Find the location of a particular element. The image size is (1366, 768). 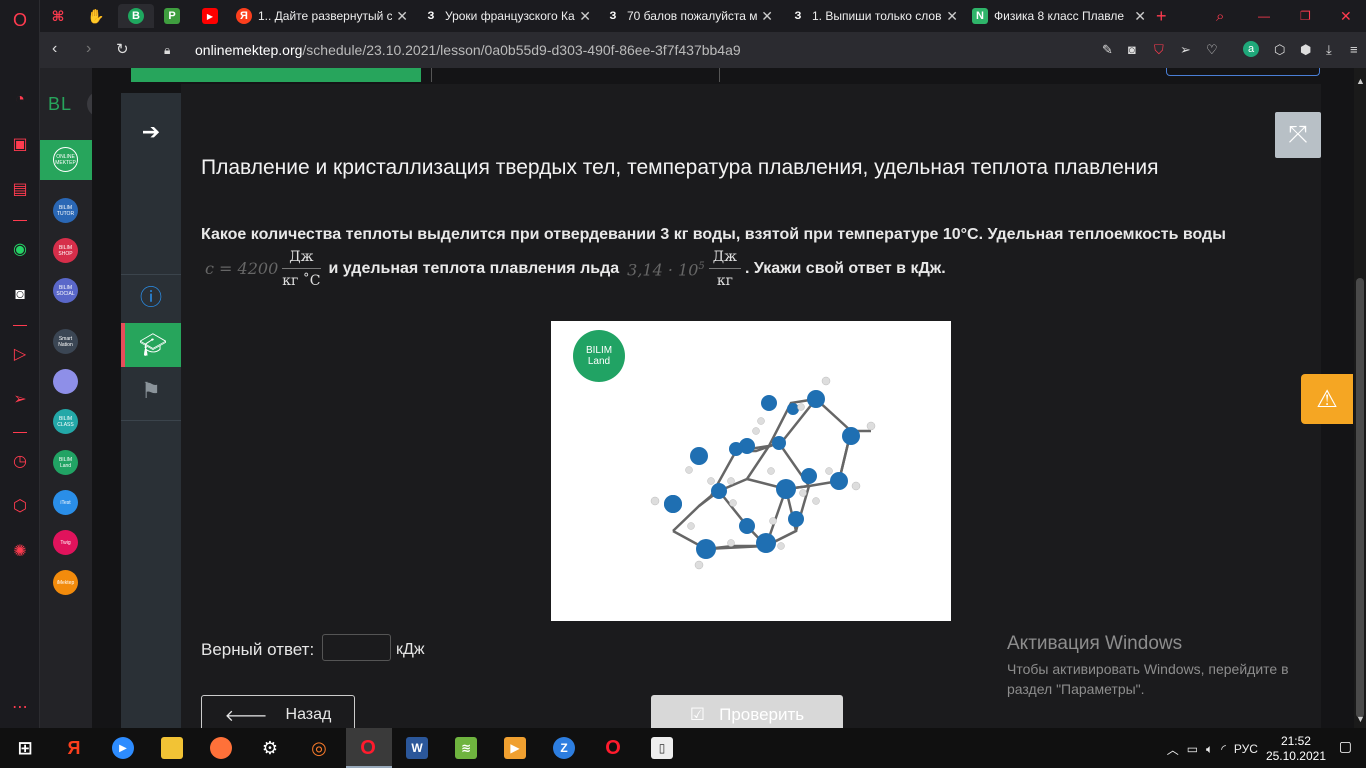

more-icon: ⋯ is located at coordinates (20, 708).